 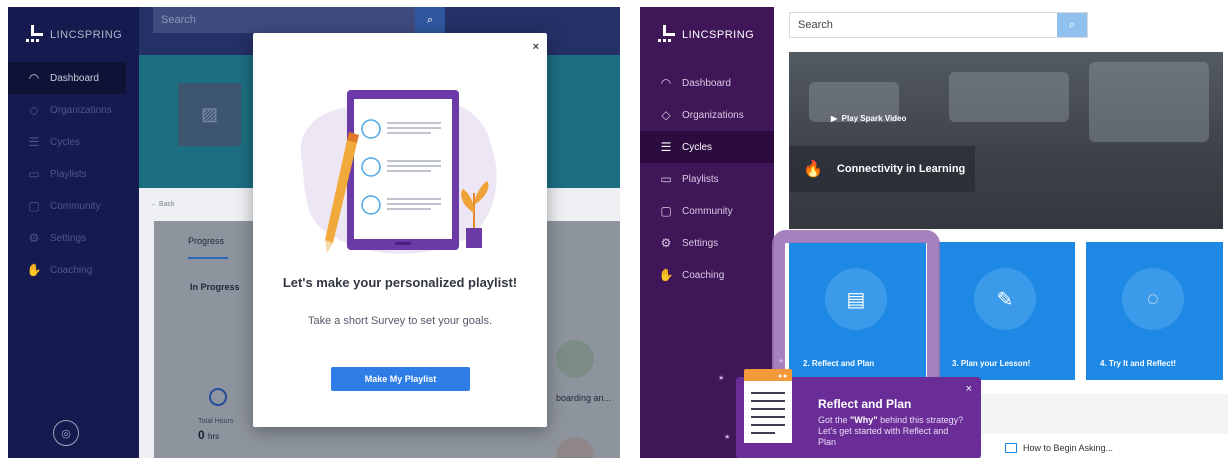 I want to click on search-icon: ⌕, so click(x=430, y=19).